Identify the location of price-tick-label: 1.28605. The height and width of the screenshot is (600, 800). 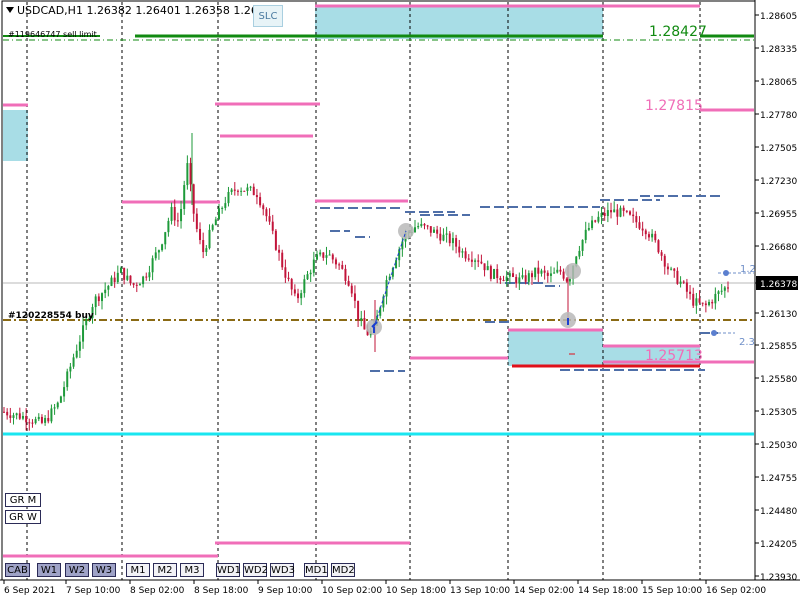
(778, 17).